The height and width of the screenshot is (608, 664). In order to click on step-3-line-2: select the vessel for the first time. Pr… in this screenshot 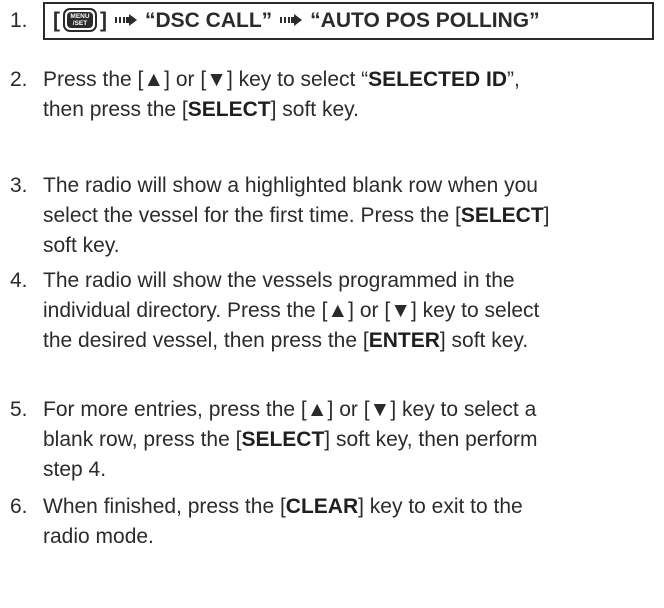, I will do `click(349, 216)`.